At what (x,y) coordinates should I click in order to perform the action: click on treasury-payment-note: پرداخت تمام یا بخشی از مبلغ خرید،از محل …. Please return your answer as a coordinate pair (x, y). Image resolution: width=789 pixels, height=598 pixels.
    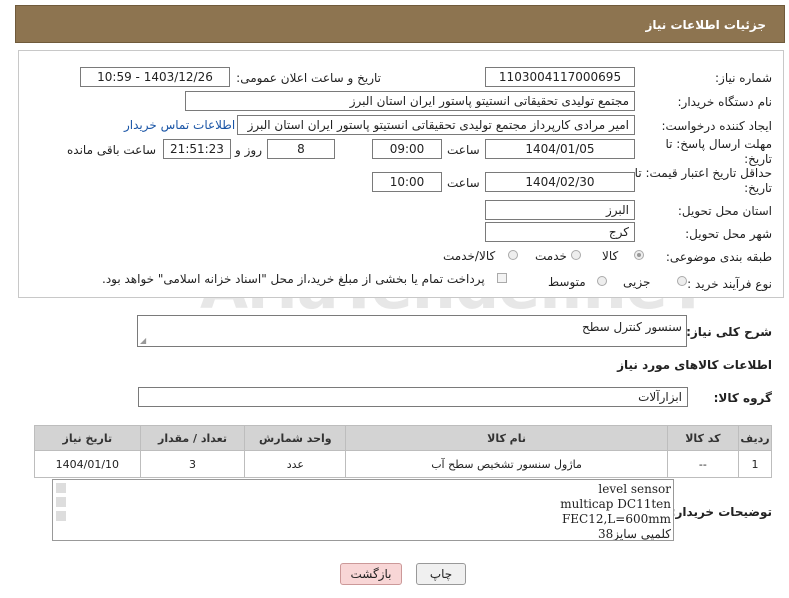
    Looking at the image, I should click on (293, 279).